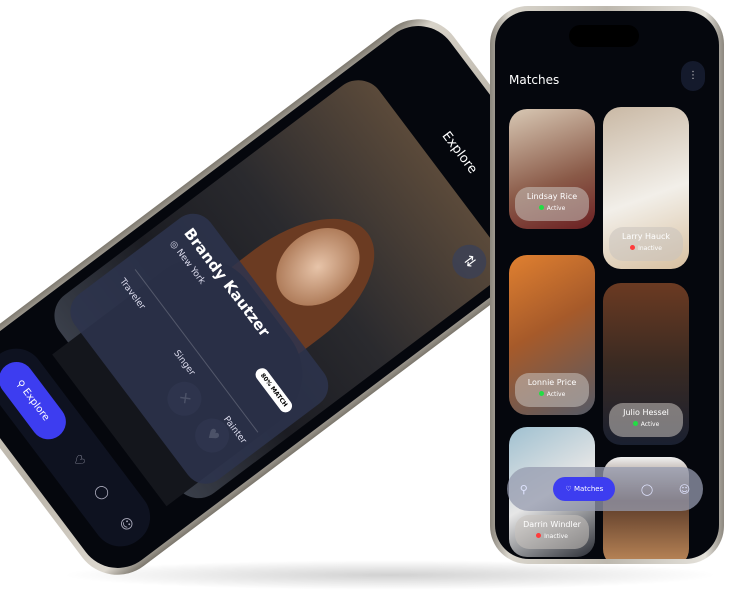 The image size is (732, 594). I want to click on tag-painter: Painter, so click(234, 430).